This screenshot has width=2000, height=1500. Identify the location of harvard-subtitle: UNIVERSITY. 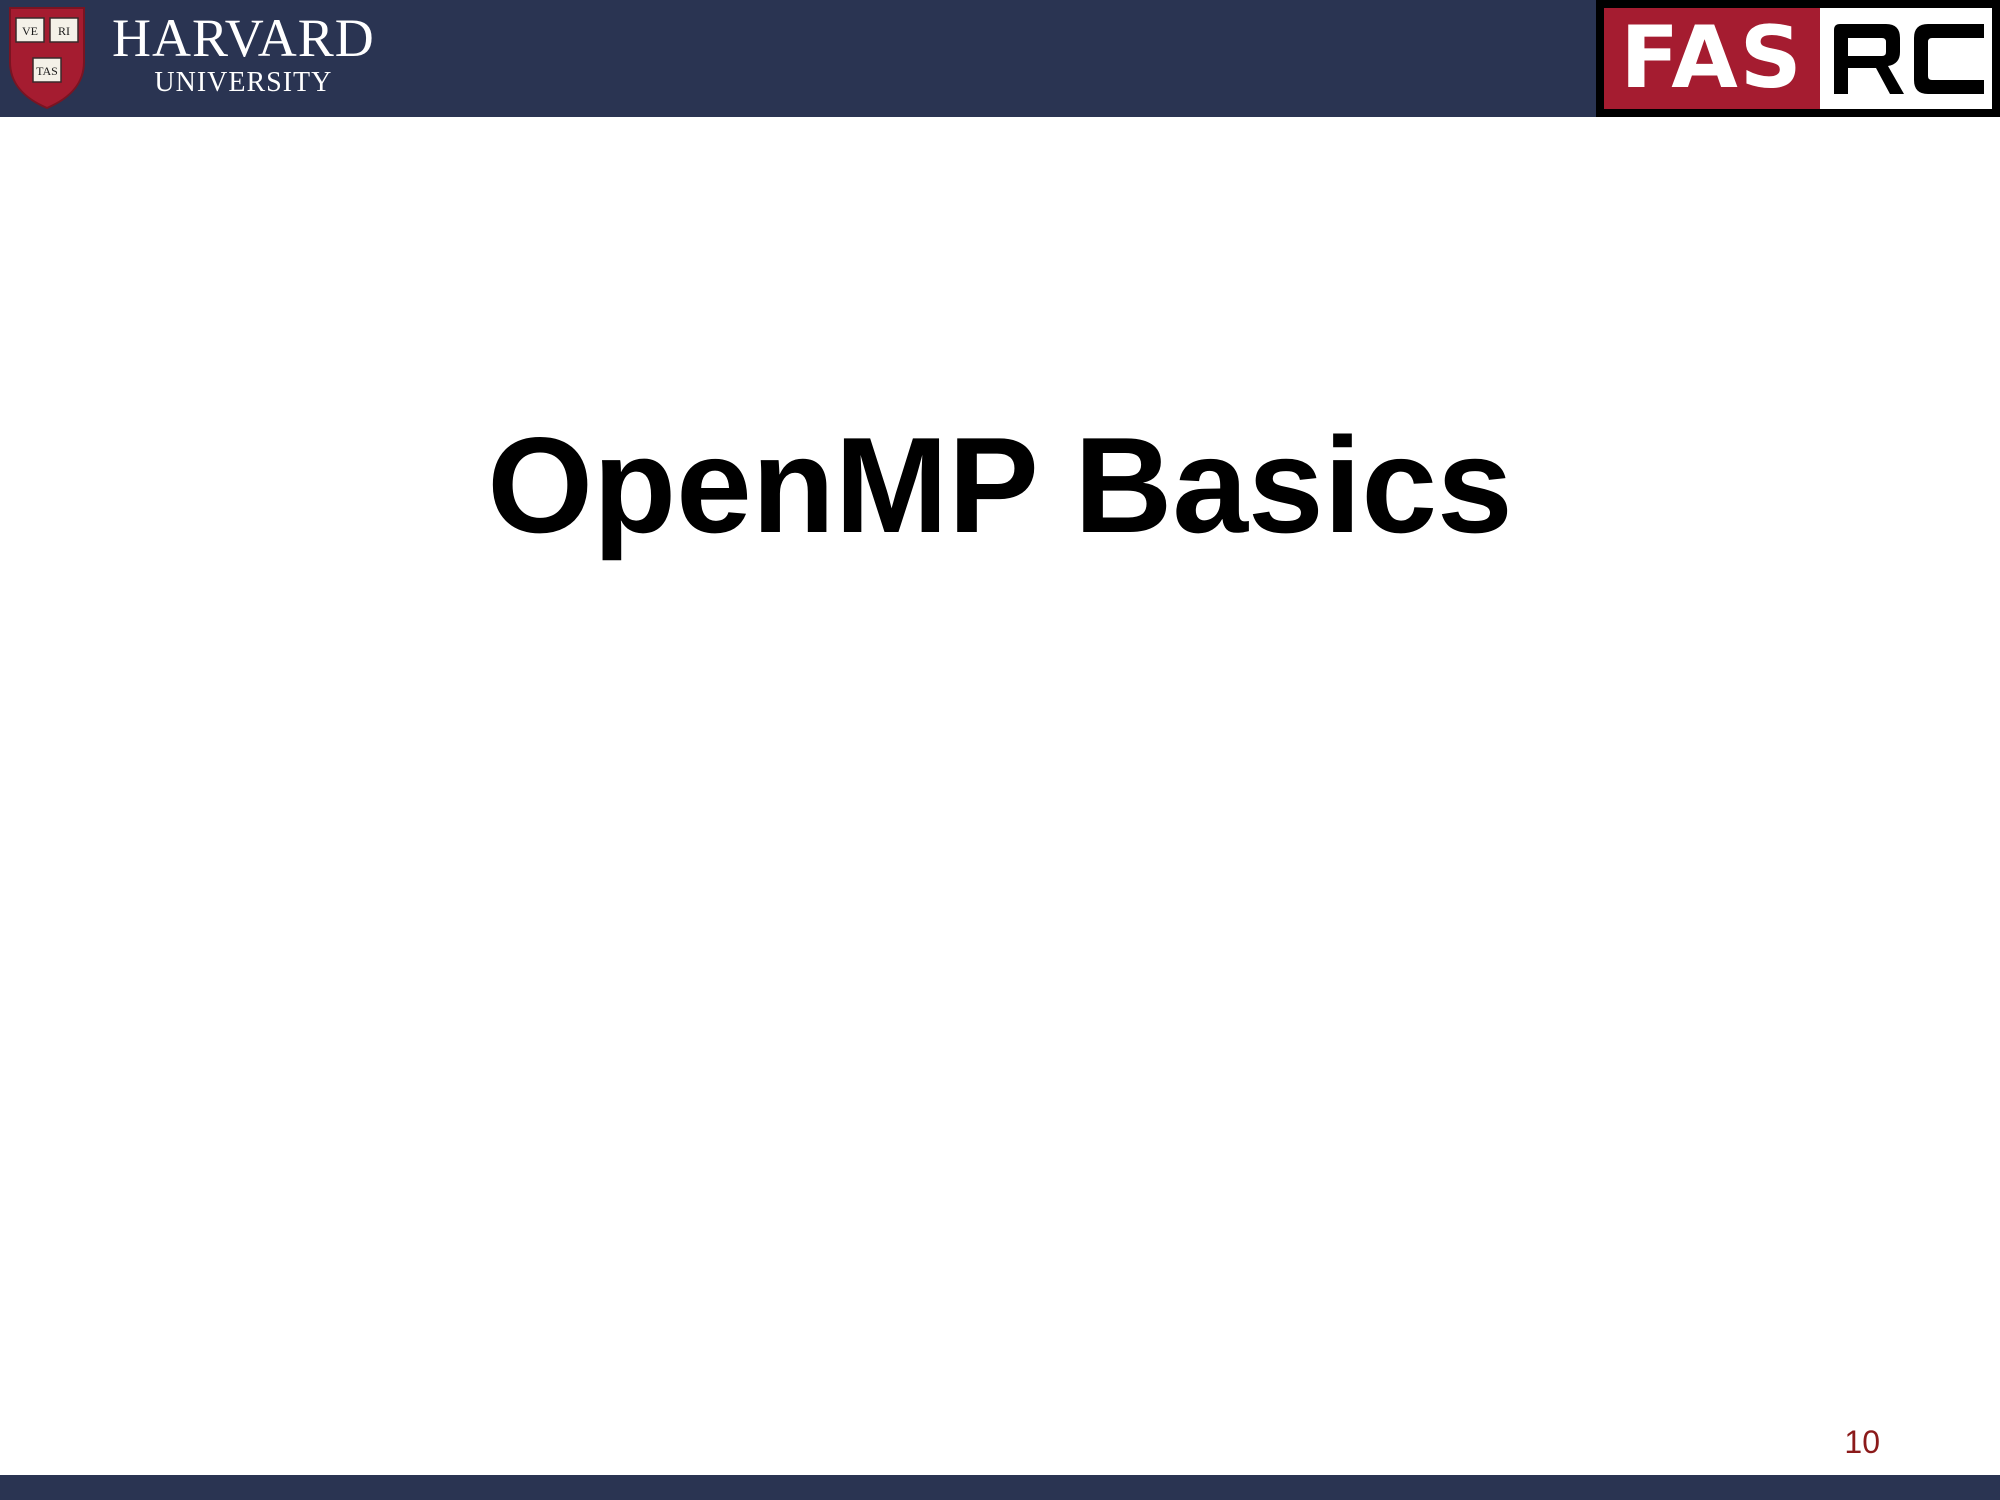
(243, 82).